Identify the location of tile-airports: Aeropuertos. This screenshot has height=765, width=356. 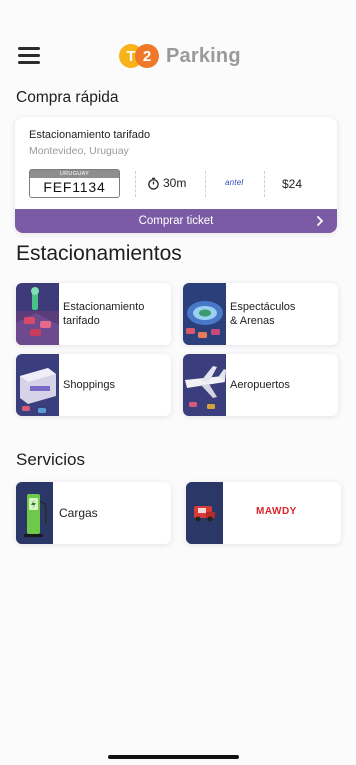
(260, 385).